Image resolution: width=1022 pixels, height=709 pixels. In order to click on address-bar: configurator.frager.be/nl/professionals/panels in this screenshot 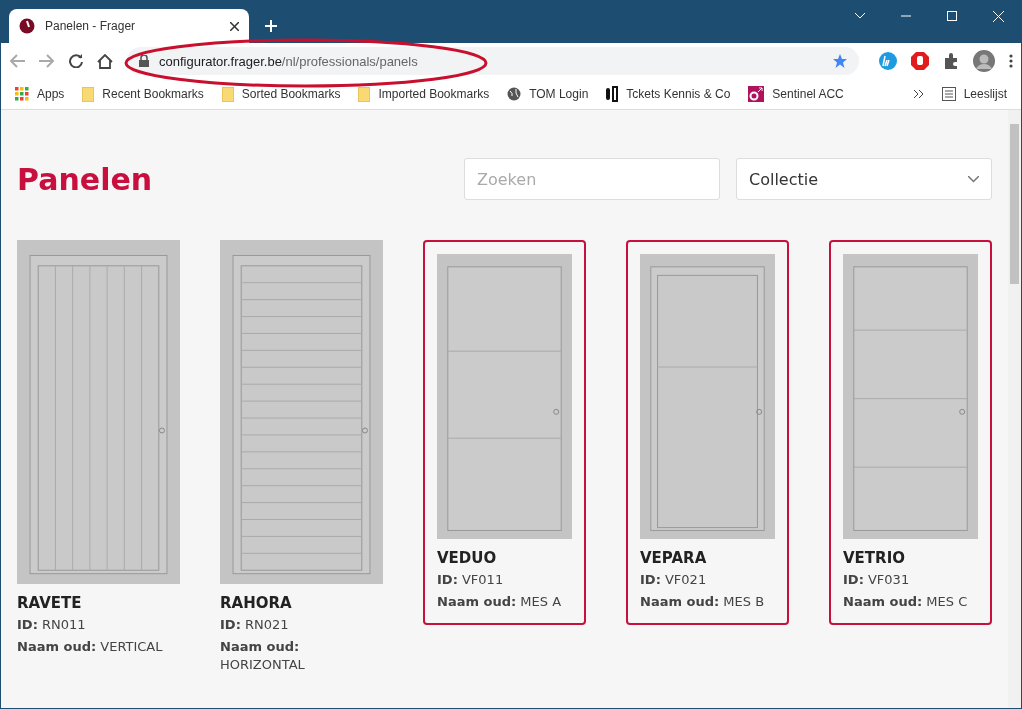, I will do `click(493, 61)`.